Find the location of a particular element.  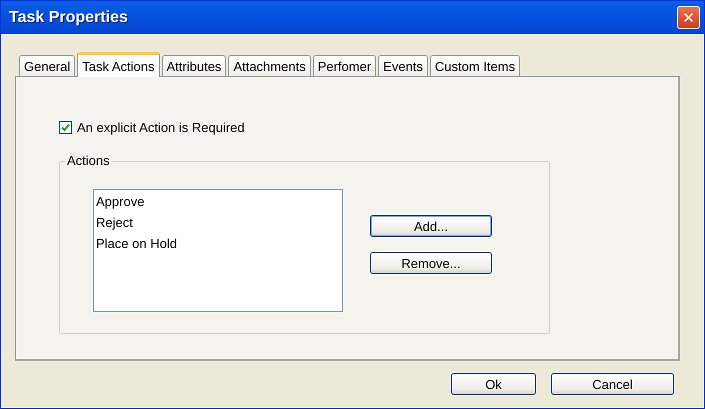

cancel-button: Cancel is located at coordinates (612, 384).